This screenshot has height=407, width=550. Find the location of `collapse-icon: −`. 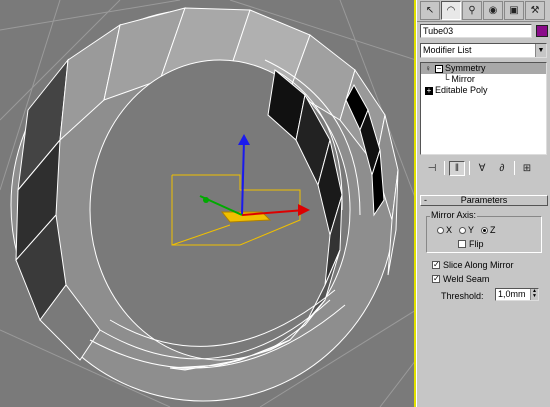

collapse-icon: − is located at coordinates (439, 68).